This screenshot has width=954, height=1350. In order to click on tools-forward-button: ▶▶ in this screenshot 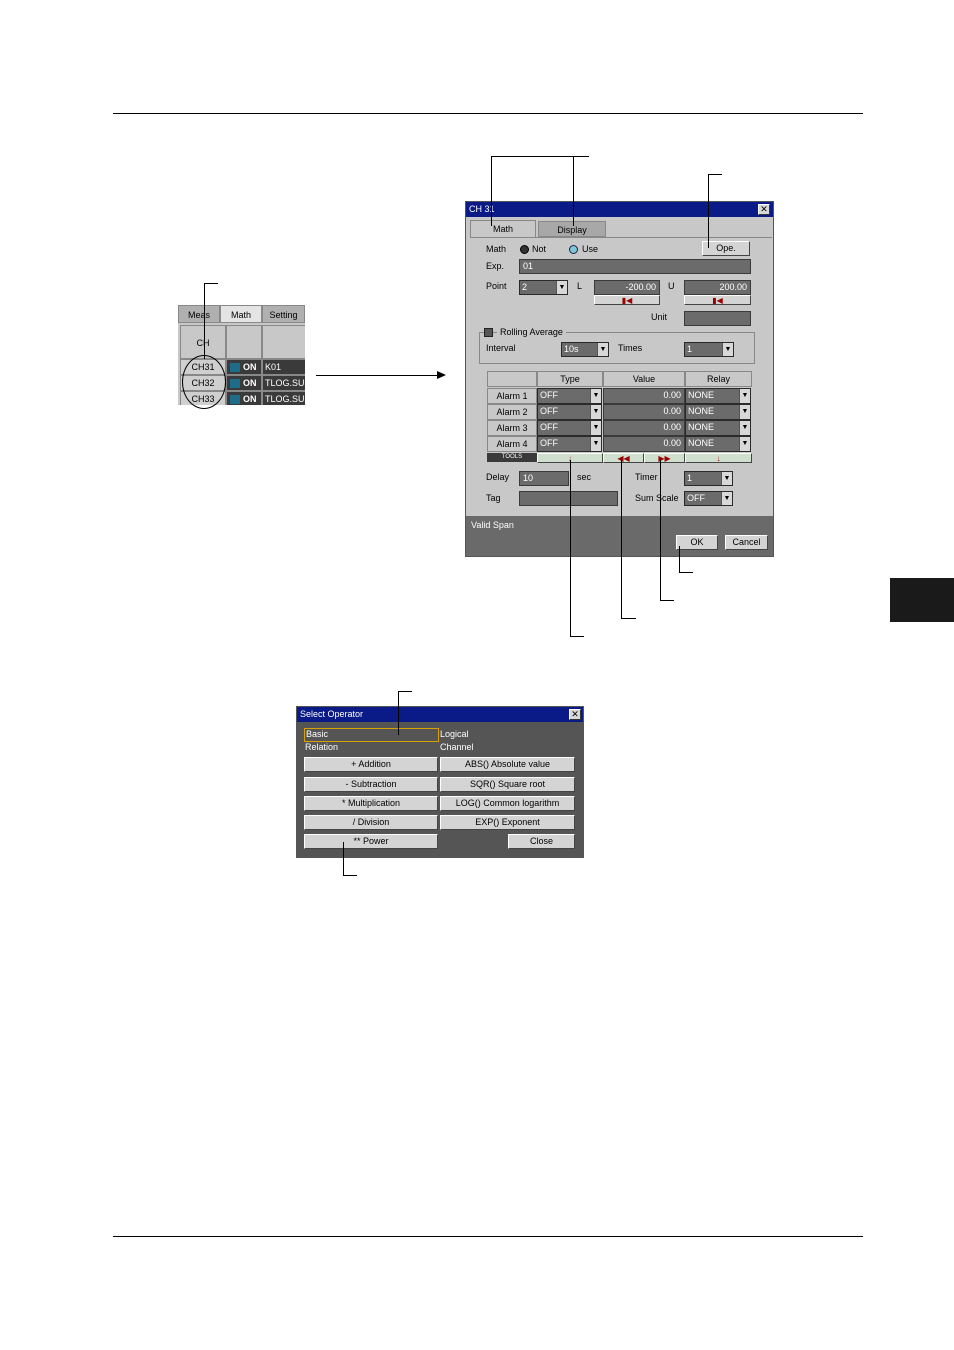, I will do `click(664, 458)`.